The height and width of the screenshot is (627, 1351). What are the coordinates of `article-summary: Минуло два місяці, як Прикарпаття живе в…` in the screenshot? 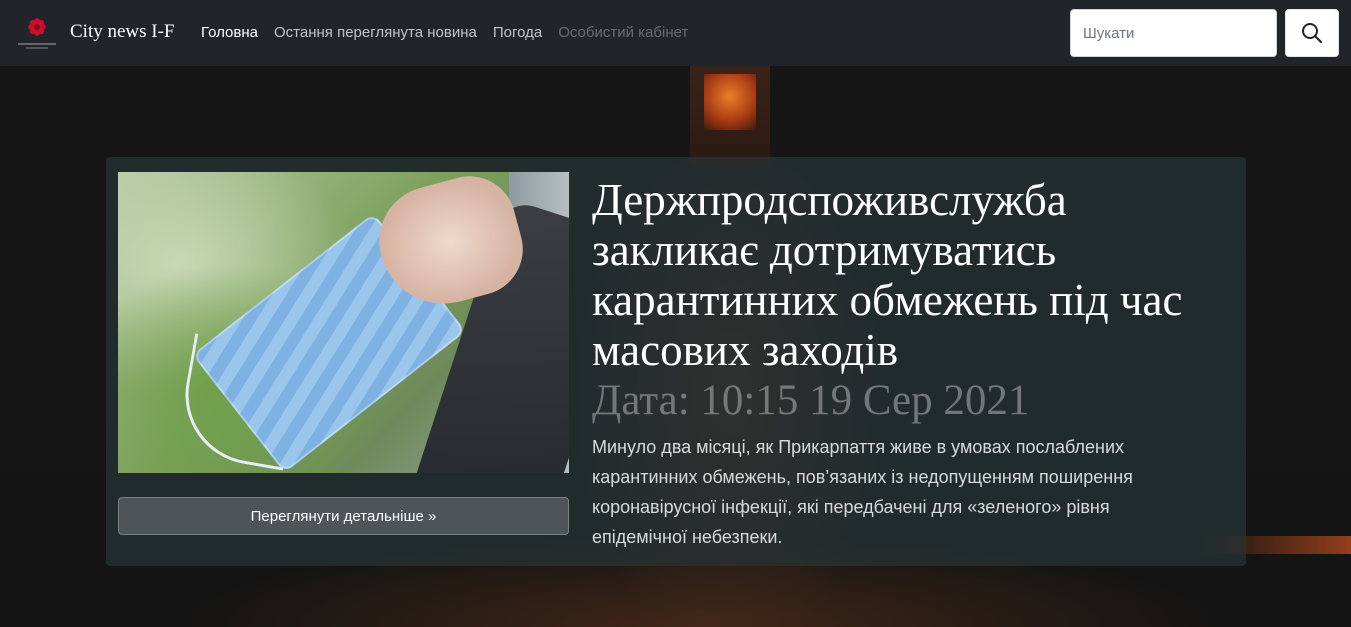 It's located at (862, 492).